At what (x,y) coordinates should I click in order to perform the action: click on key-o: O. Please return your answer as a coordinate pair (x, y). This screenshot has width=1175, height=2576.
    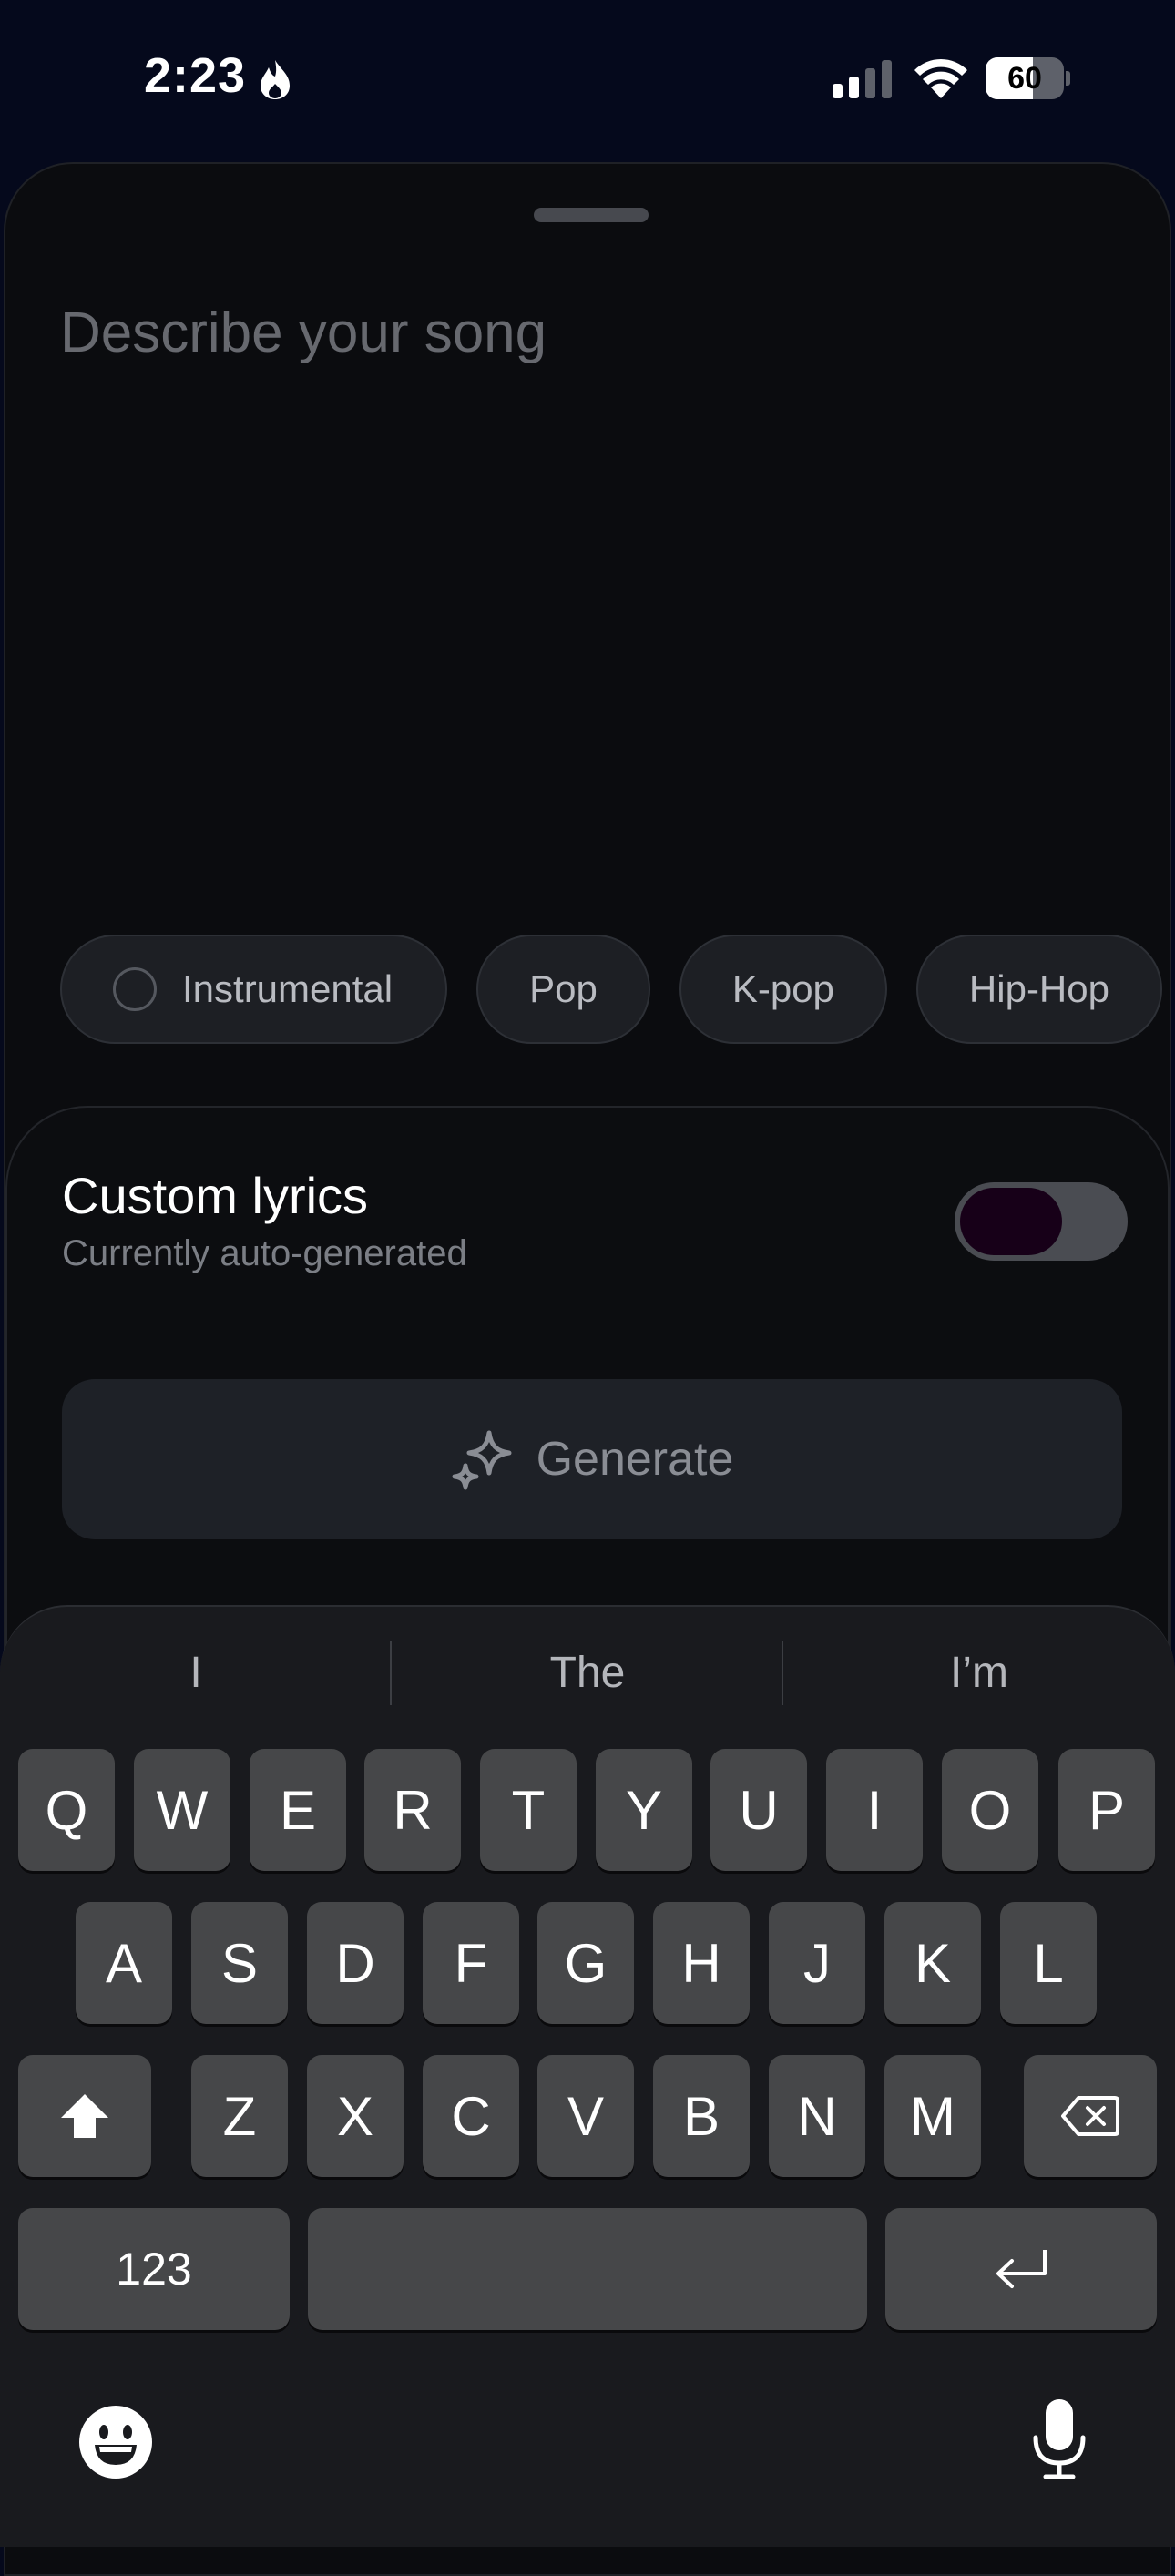
    Looking at the image, I should click on (990, 1810).